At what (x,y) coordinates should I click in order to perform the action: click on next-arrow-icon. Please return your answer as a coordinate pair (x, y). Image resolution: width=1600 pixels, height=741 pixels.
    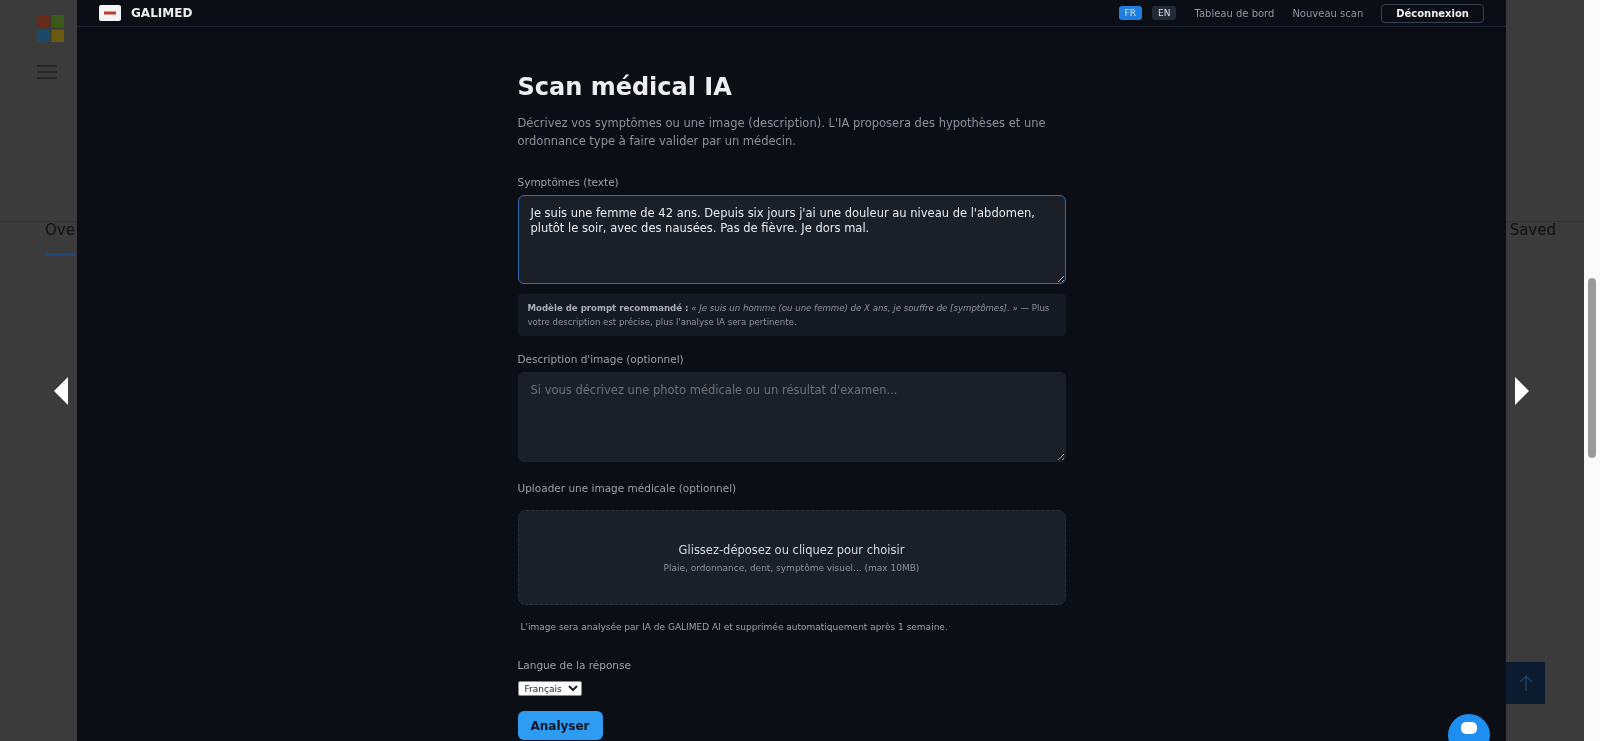
    Looking at the image, I should click on (1522, 391).